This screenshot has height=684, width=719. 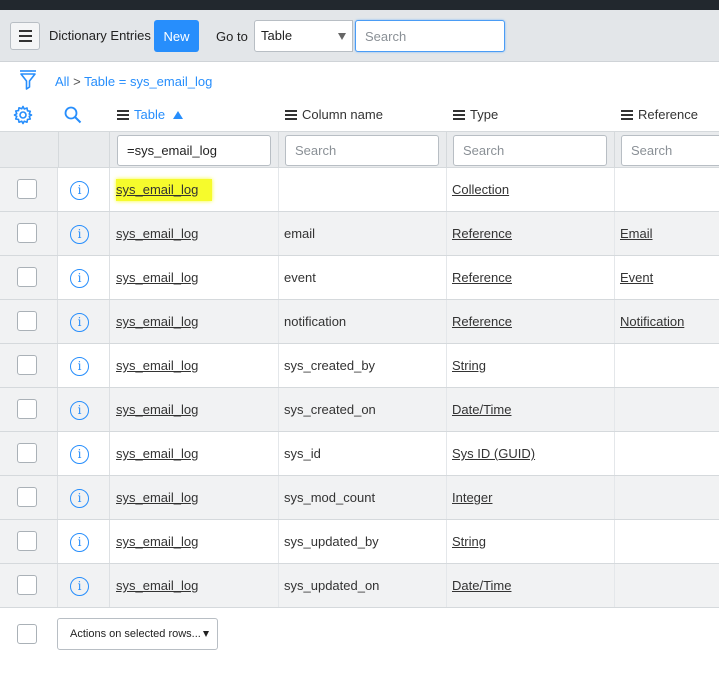 What do you see at coordinates (73, 116) in the screenshot?
I see `search-icon` at bounding box center [73, 116].